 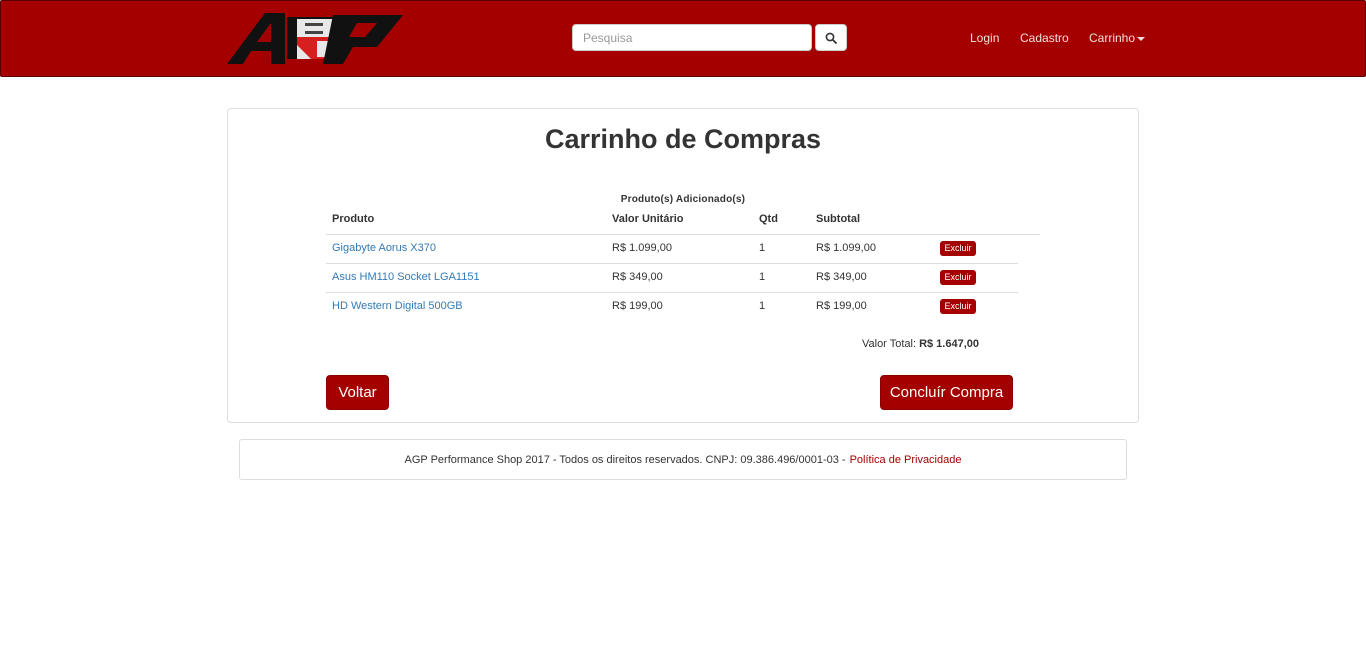 What do you see at coordinates (637, 306) in the screenshot?
I see `unit-price: R$ 199,00` at bounding box center [637, 306].